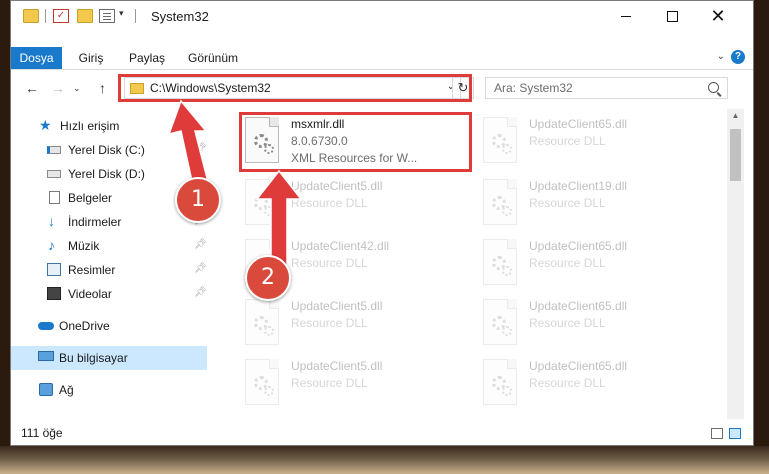 The height and width of the screenshot is (474, 769). I want to click on maximize-icon, so click(672, 16).